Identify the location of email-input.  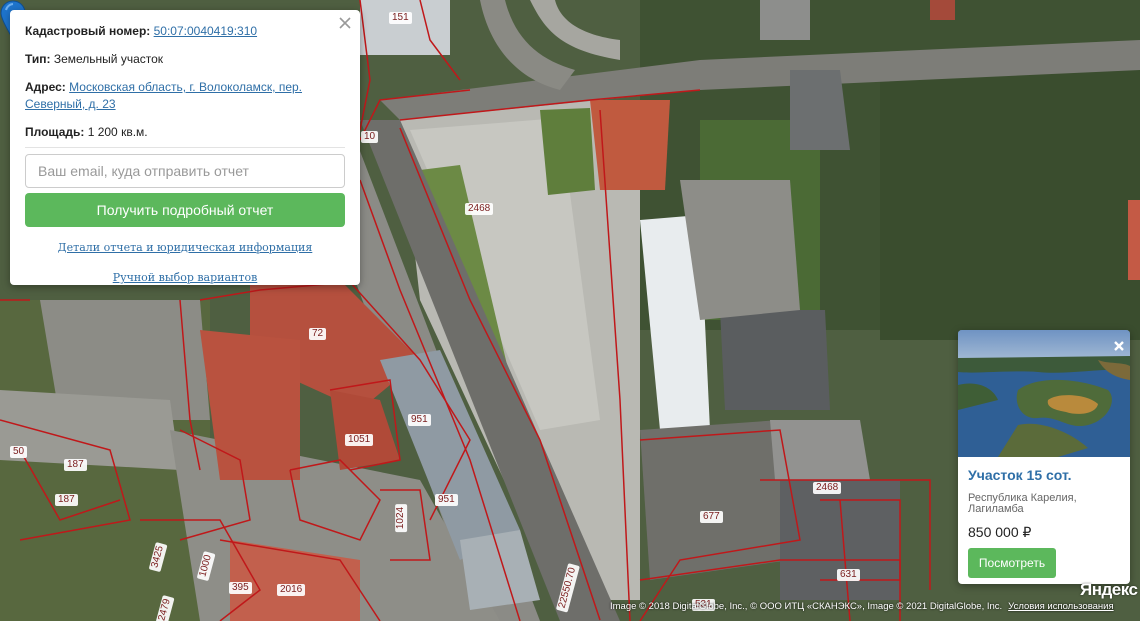
(185, 171).